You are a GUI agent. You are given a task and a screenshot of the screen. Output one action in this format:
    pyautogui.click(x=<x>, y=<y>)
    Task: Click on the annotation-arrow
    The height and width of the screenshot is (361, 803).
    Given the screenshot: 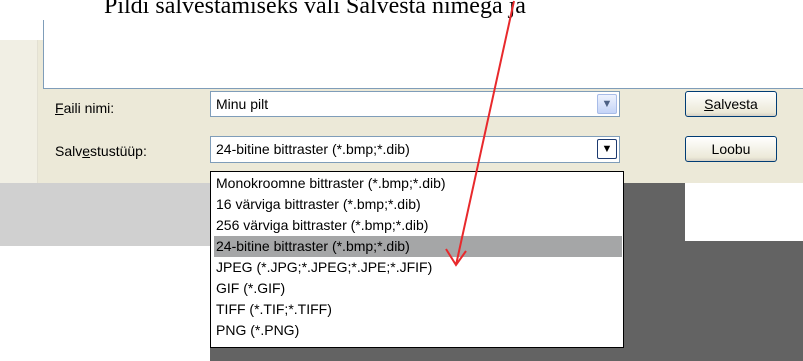 What is the action you would take?
    pyautogui.click(x=480, y=133)
    